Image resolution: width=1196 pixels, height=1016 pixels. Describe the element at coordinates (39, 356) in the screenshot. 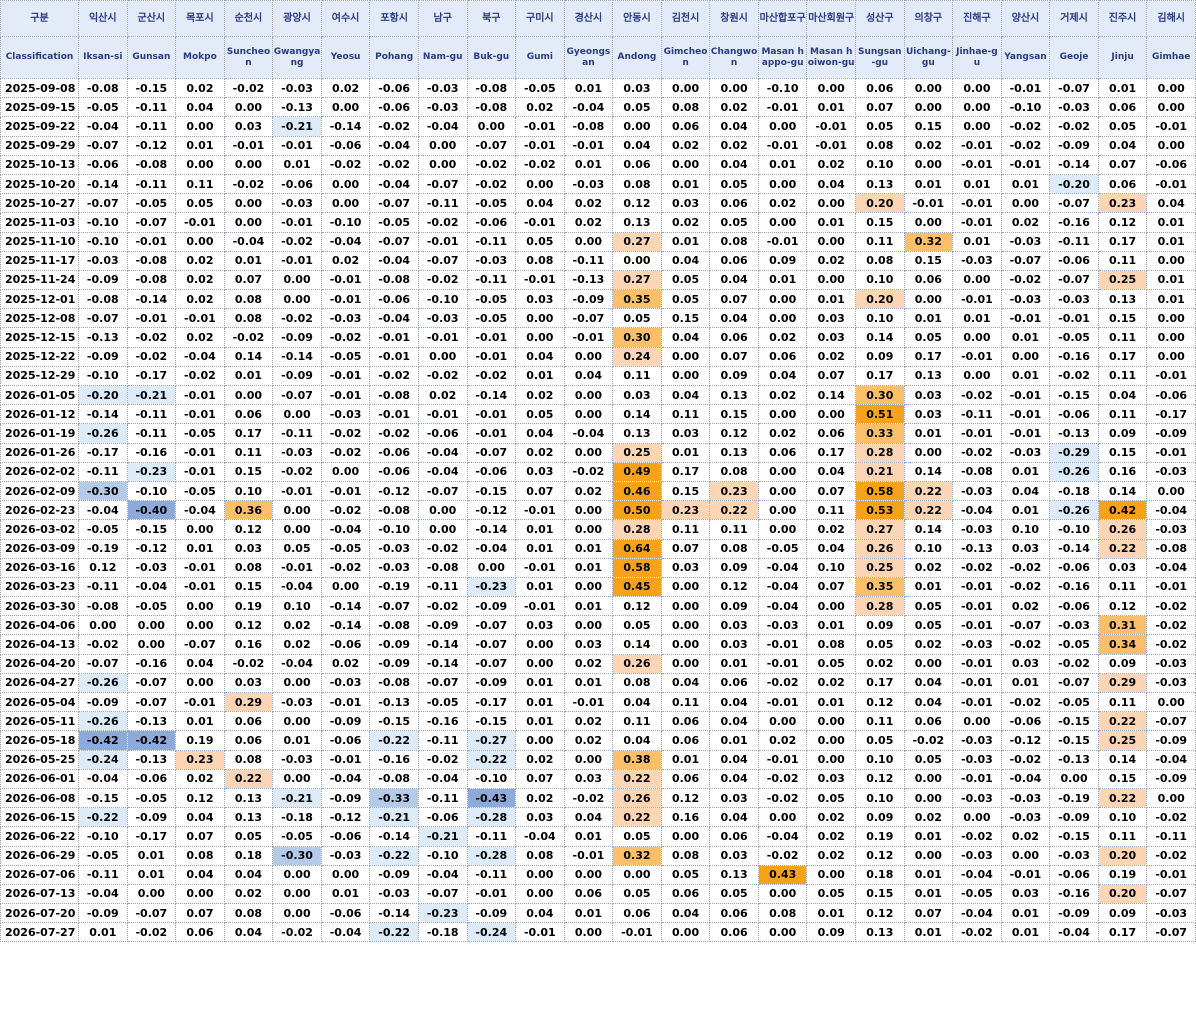

I see `row-date: 2025-12-22` at that location.